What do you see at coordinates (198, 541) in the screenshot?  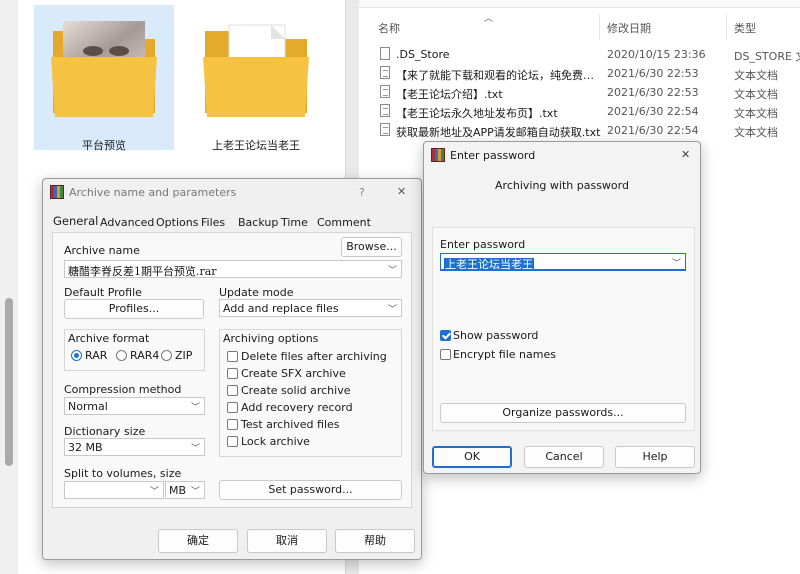 I see `ok-button: 确定` at bounding box center [198, 541].